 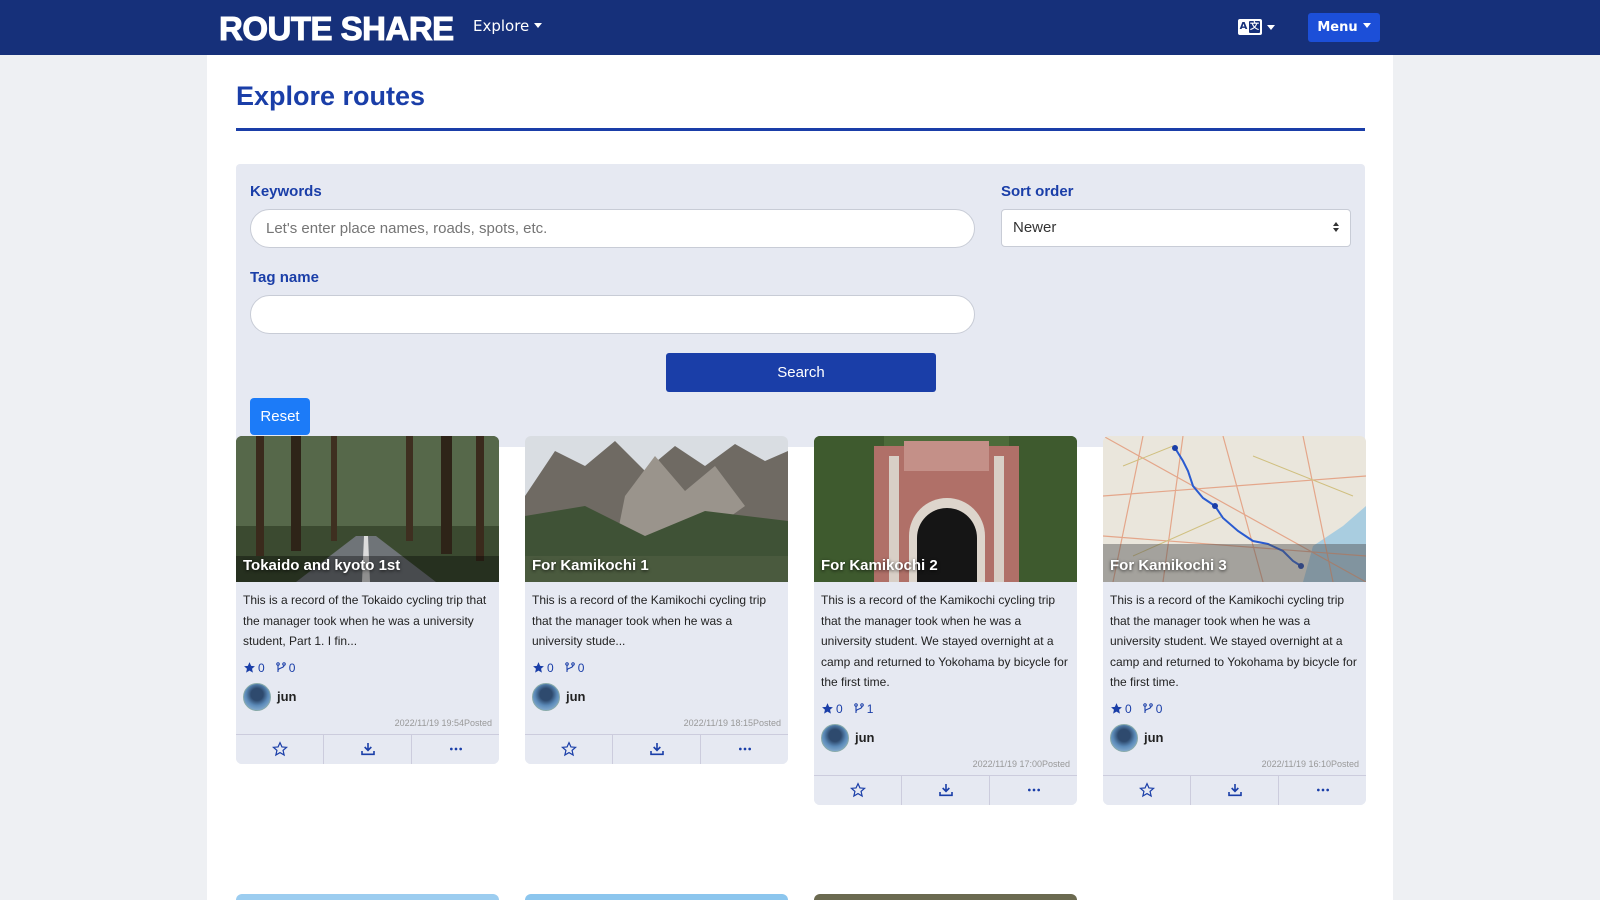 What do you see at coordinates (945, 509) in the screenshot?
I see `route-photo: For Kamikochi 2` at bounding box center [945, 509].